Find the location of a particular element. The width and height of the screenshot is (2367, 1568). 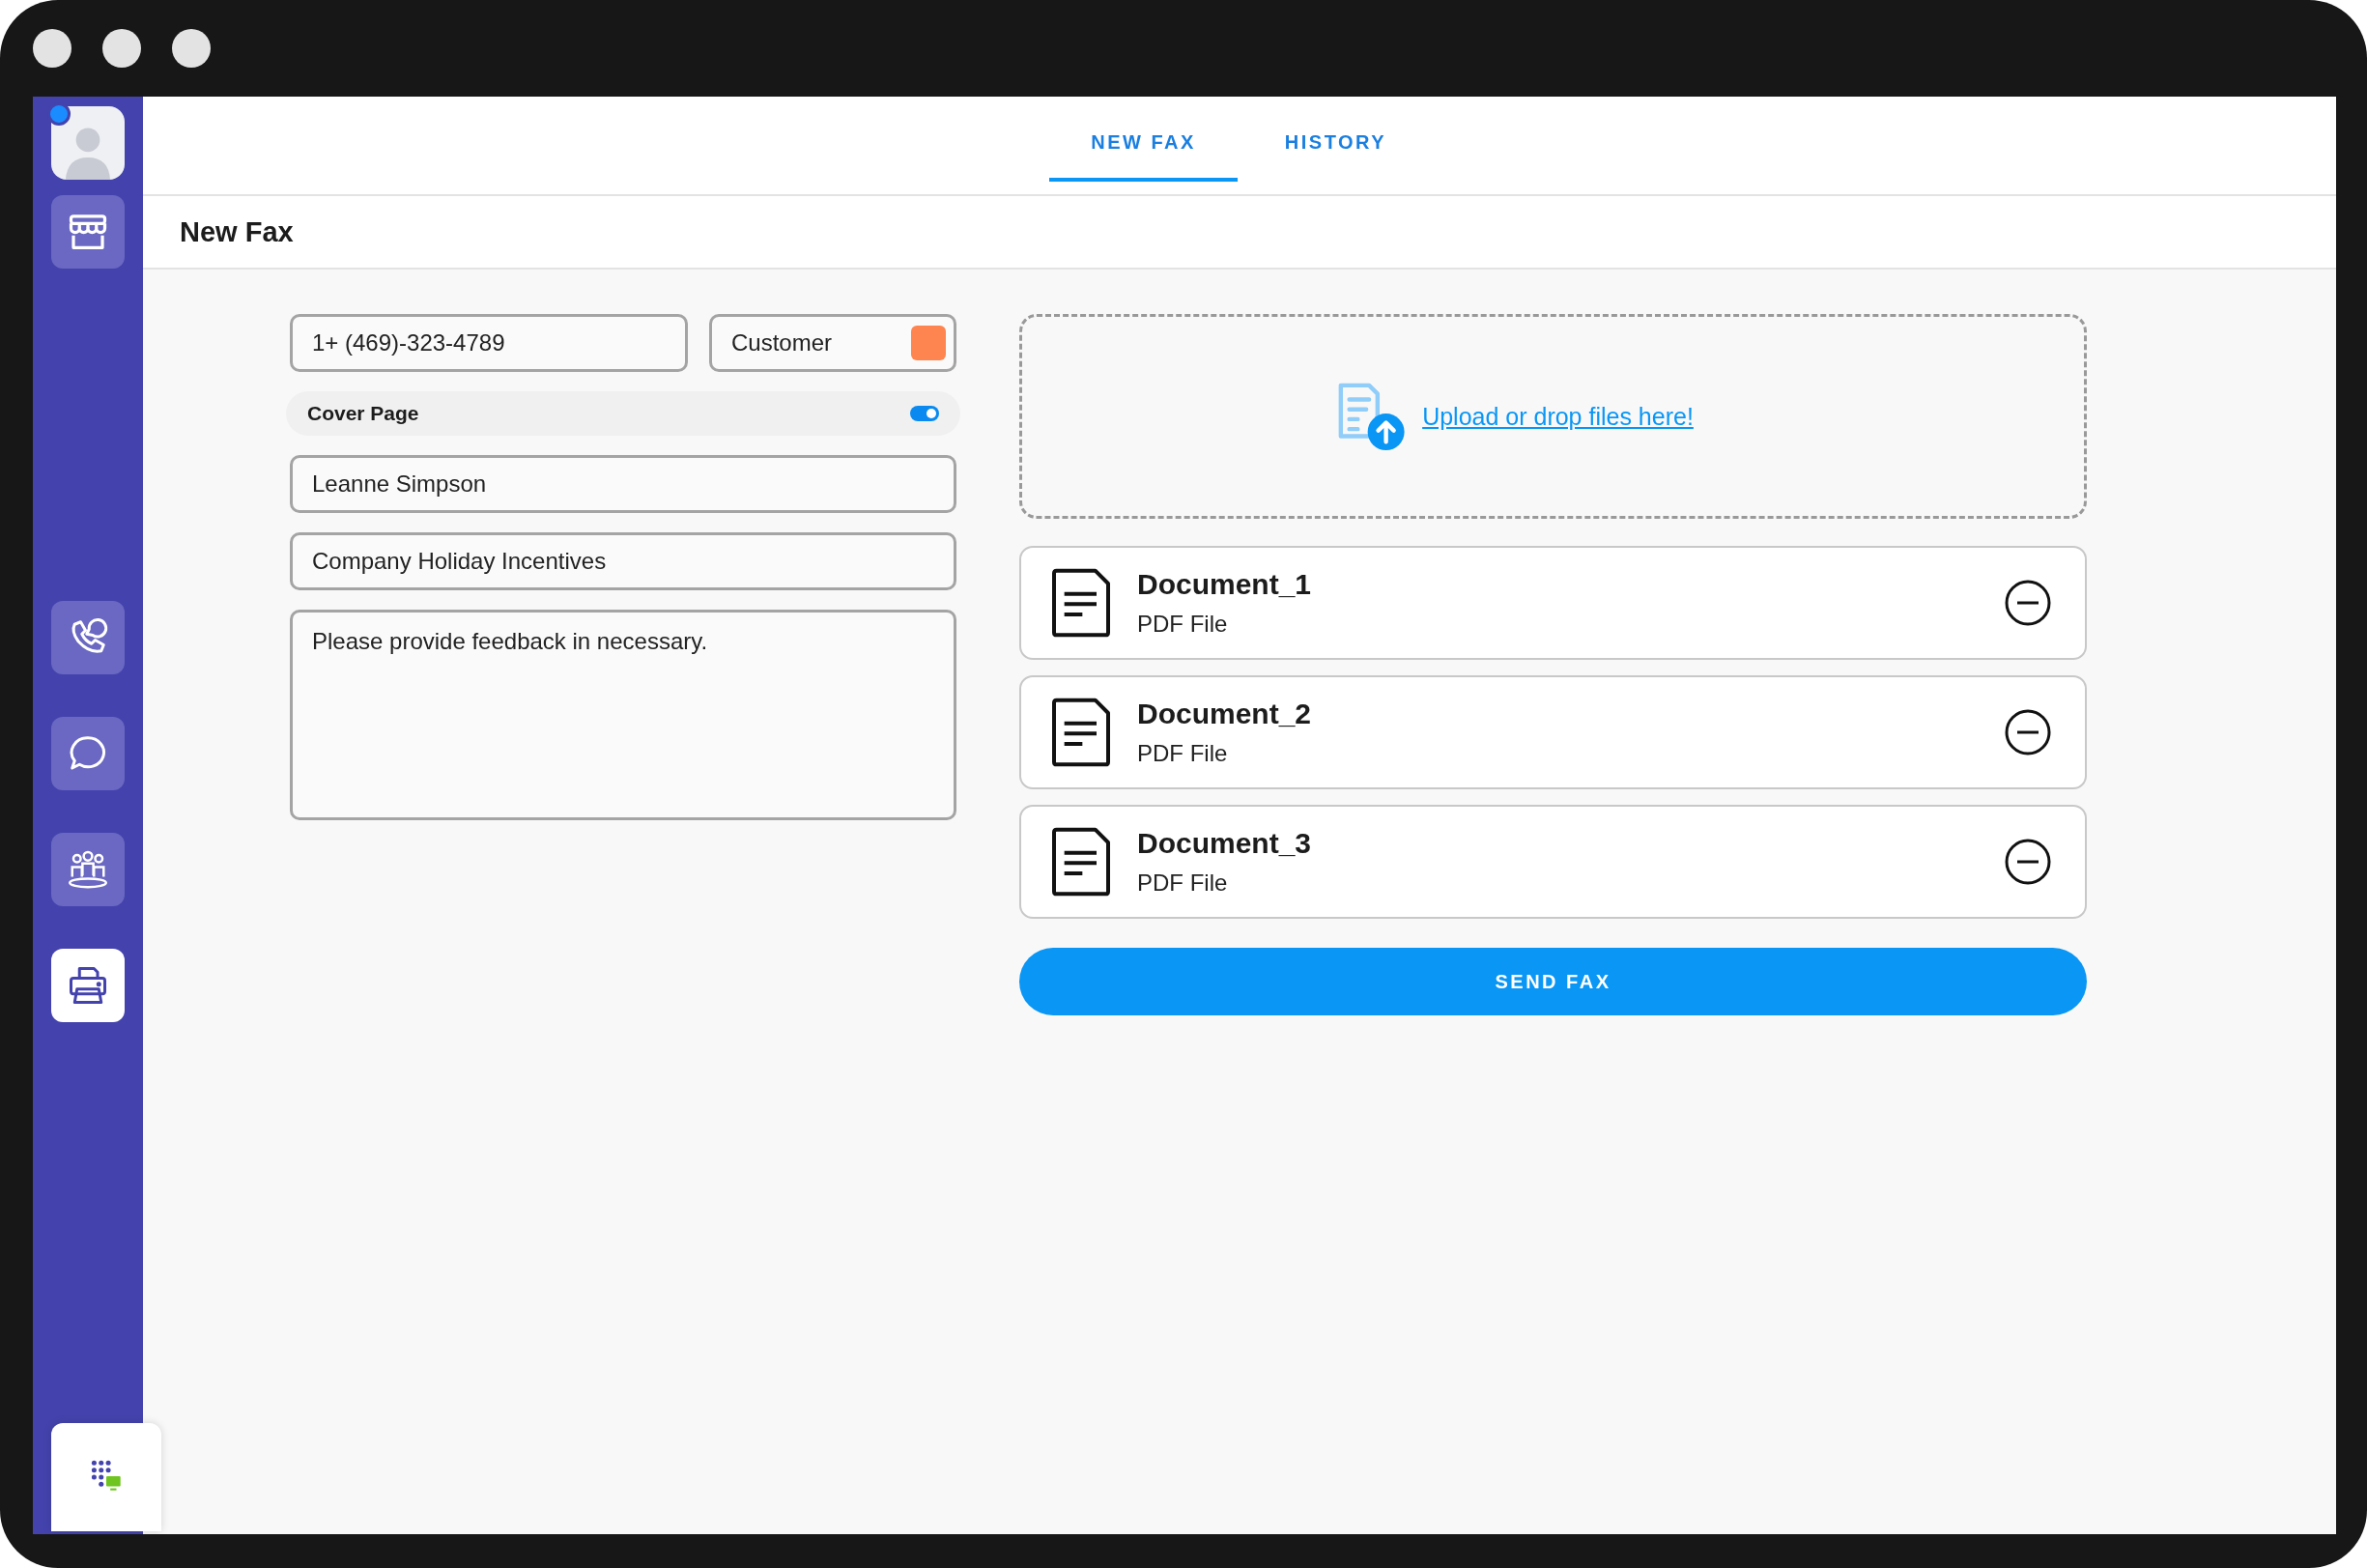

message-field: Please provide feedback in necessary. is located at coordinates (623, 715).